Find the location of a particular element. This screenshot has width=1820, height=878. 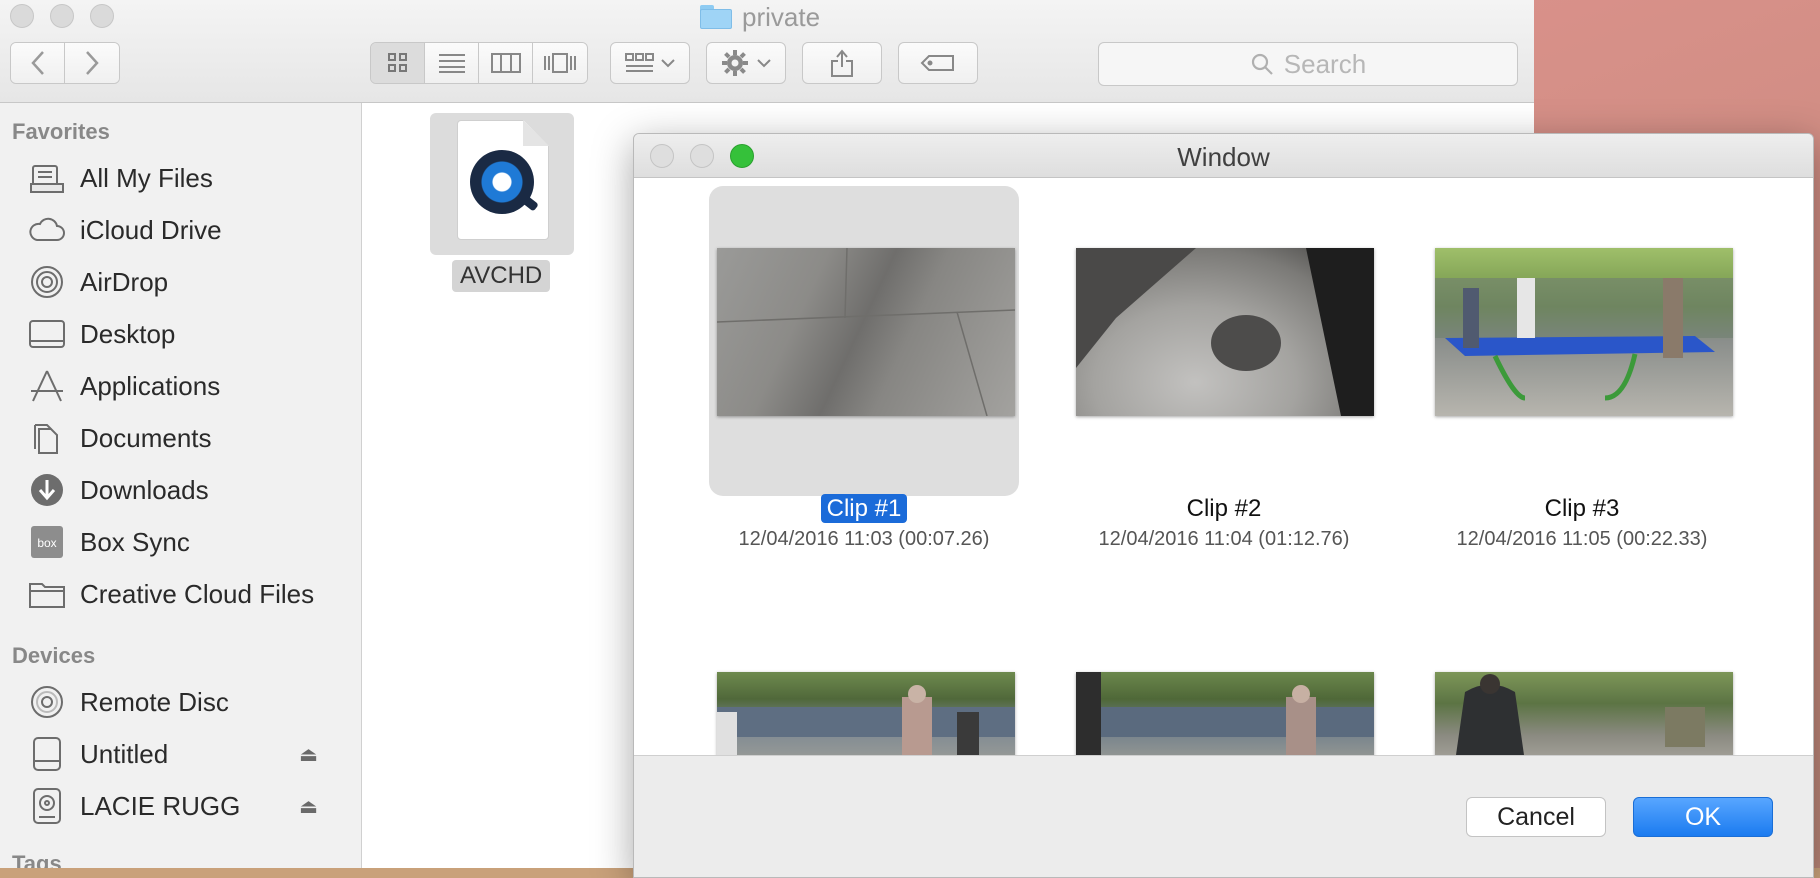

sidebar-item-downloads: Downloads is located at coordinates (188, 490).